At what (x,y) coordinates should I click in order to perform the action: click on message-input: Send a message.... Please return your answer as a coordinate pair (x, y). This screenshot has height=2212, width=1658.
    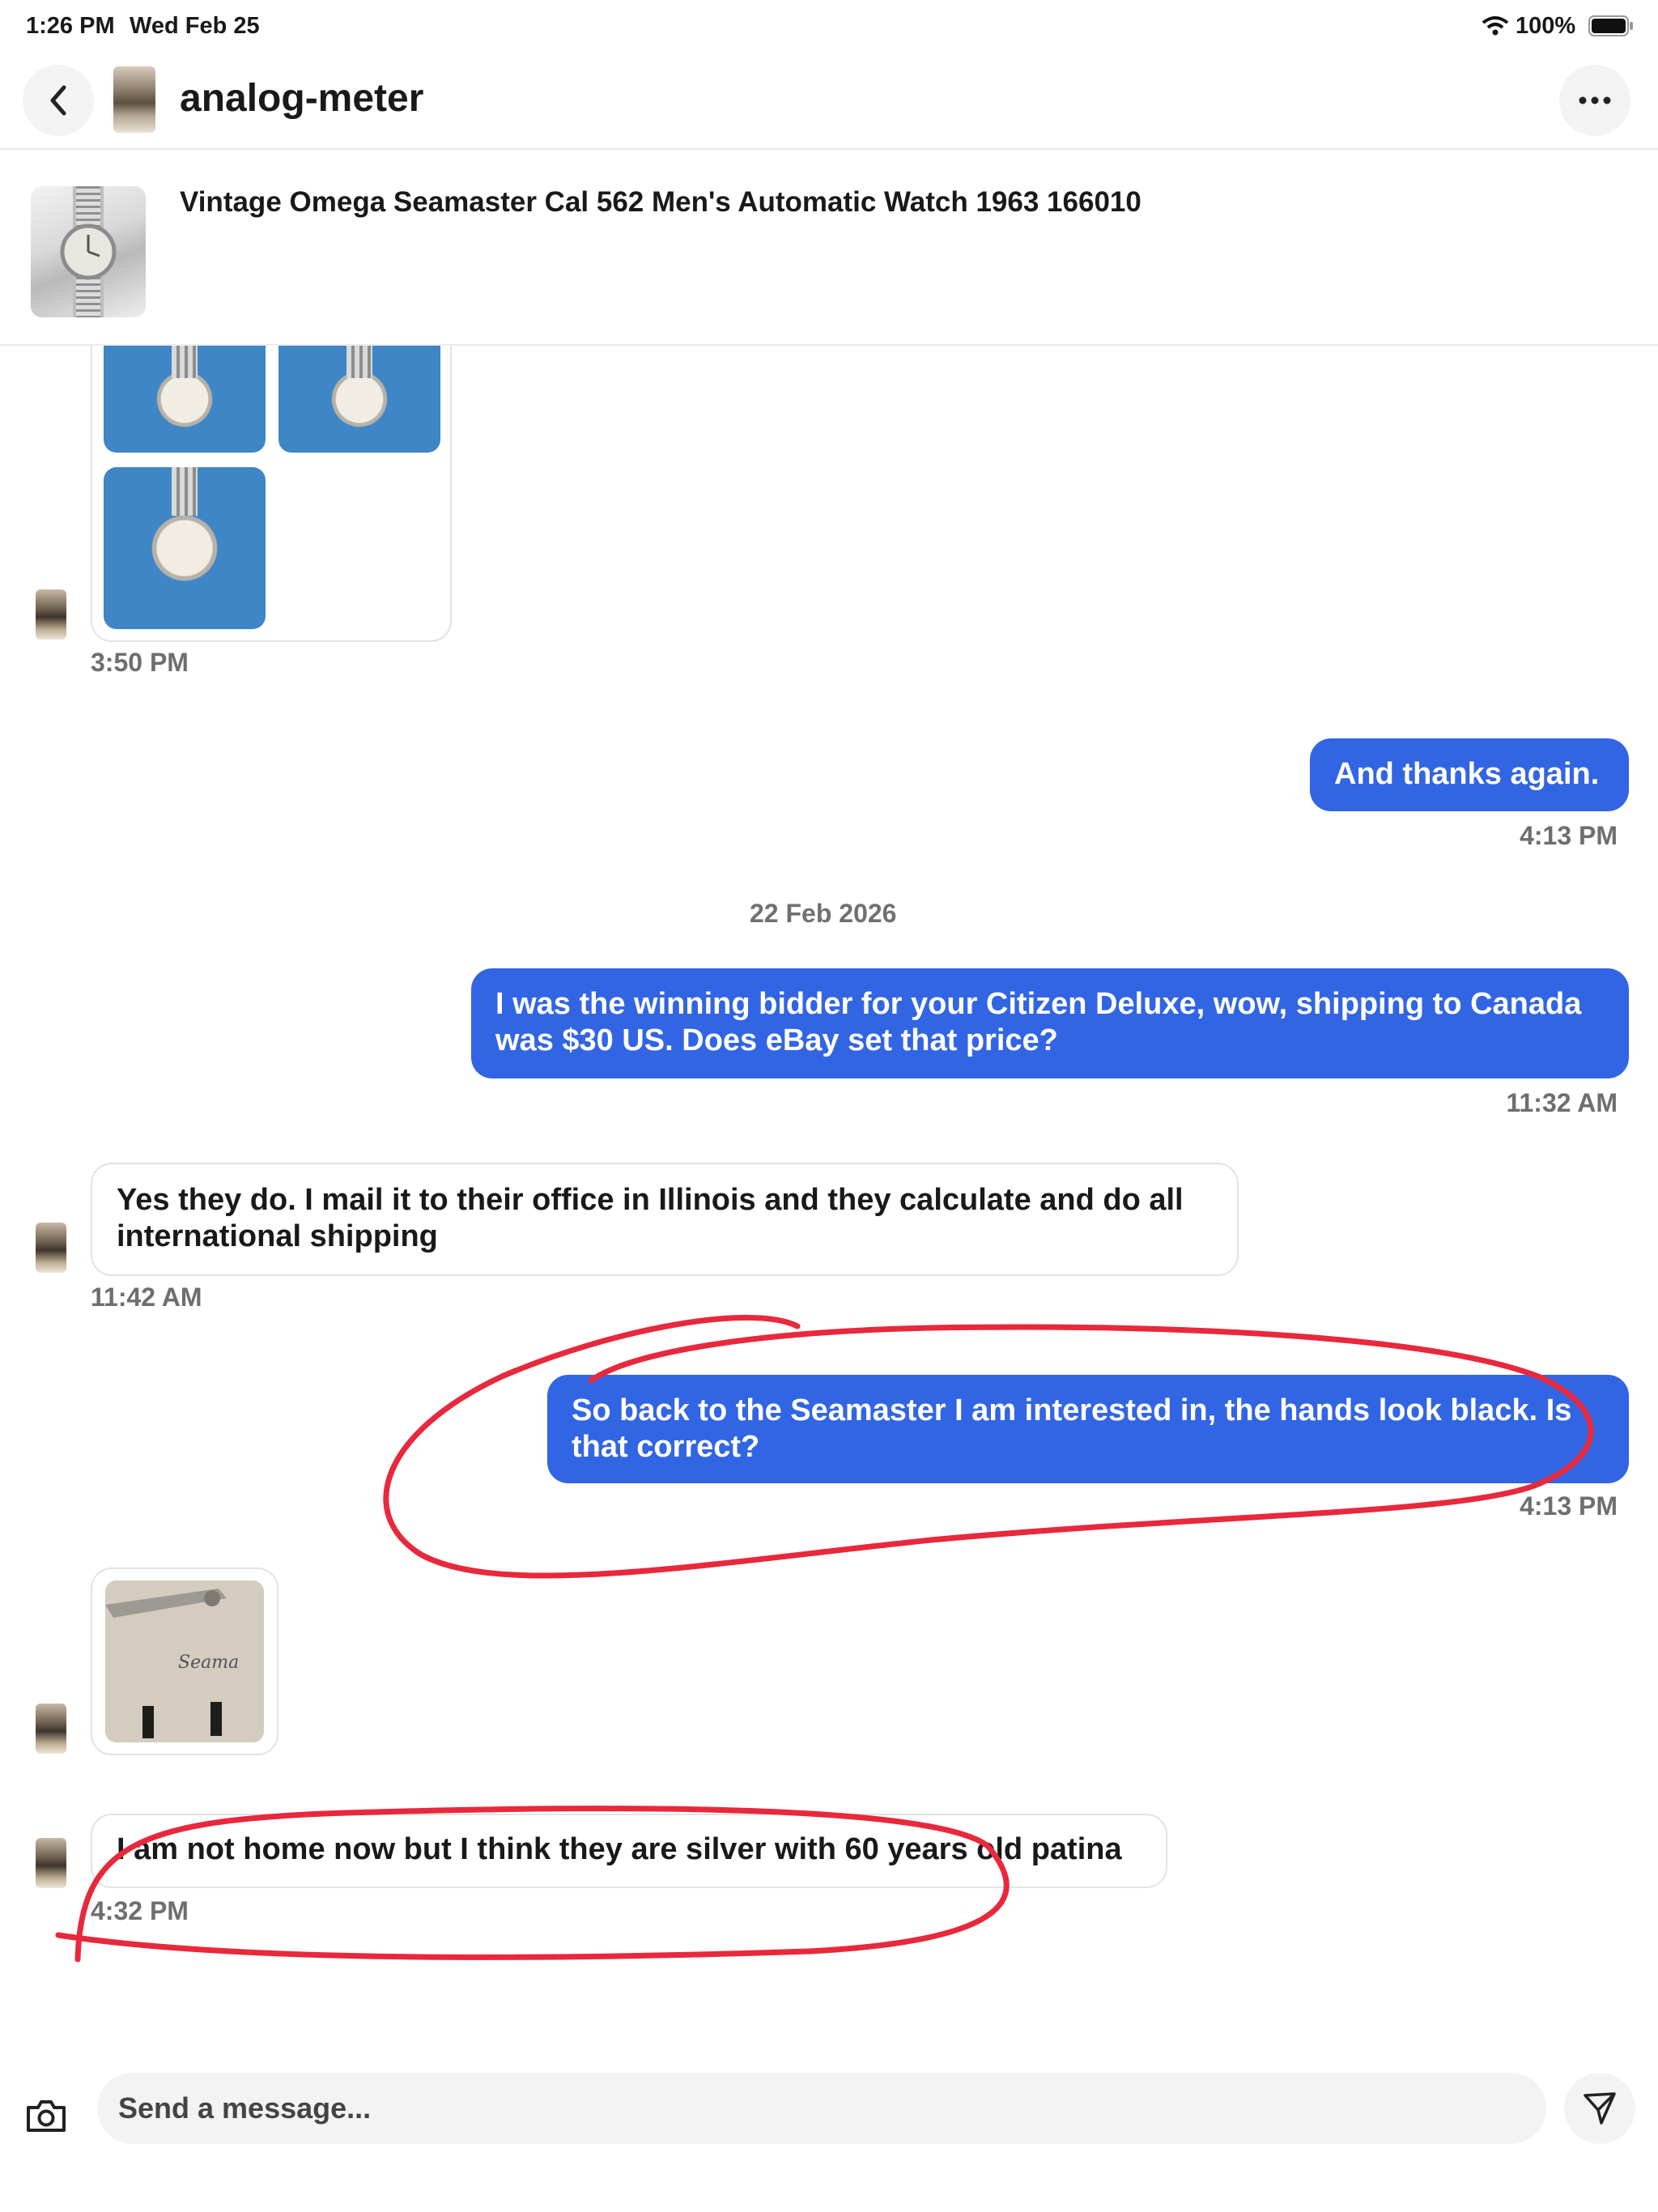
    Looking at the image, I should click on (821, 2109).